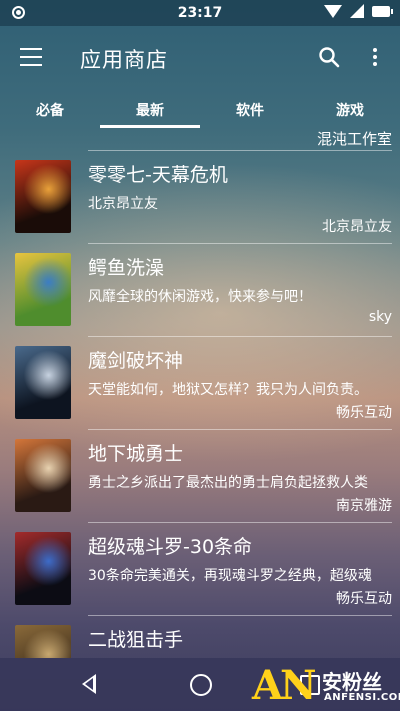 The width and height of the screenshot is (400, 711). Describe the element at coordinates (200, 297) in the screenshot. I see `app-description: 风靡全球的休闲游戏，快来参与吧！` at that location.